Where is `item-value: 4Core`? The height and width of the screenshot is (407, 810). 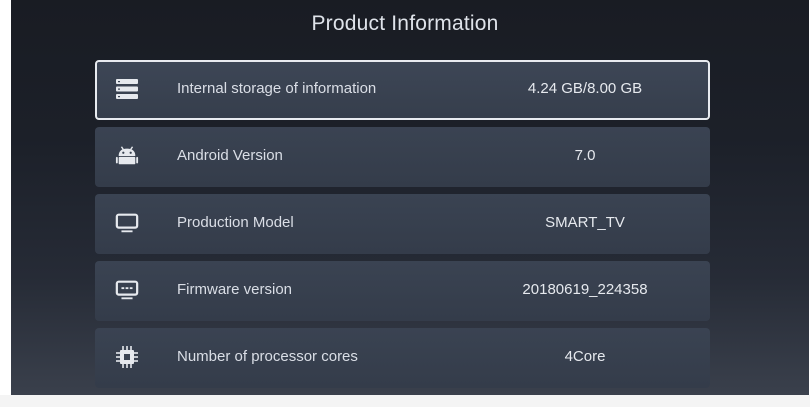 item-value: 4Core is located at coordinates (585, 356).